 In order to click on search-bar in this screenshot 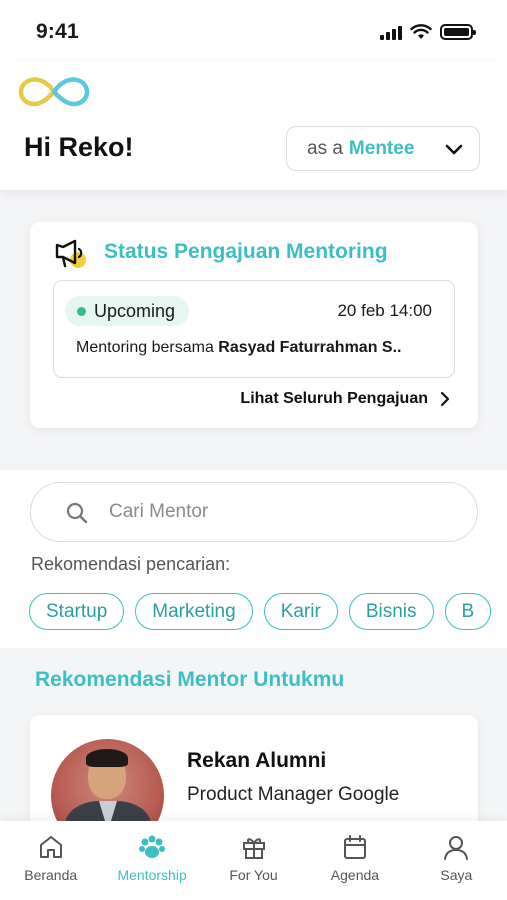, I will do `click(254, 512)`.